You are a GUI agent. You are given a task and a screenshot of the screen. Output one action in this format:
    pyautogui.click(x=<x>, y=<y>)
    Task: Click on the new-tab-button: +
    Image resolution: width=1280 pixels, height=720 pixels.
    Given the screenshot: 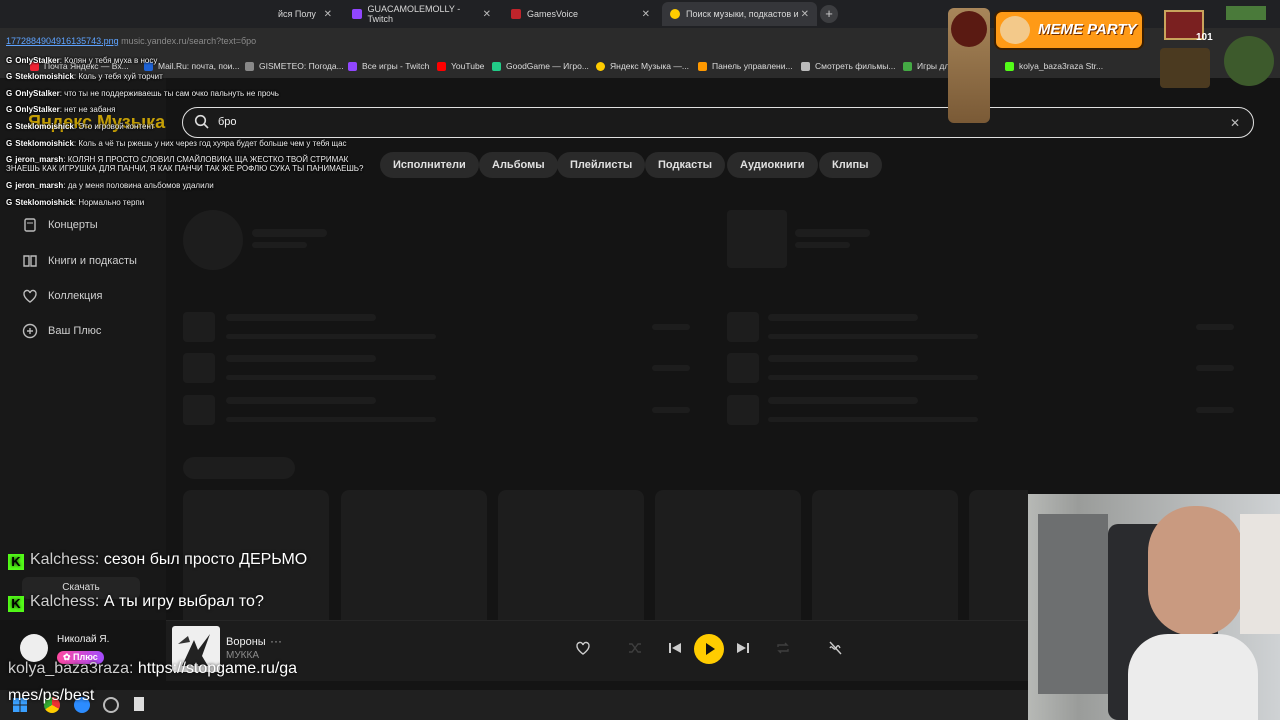 What is the action you would take?
    pyautogui.click(x=829, y=14)
    